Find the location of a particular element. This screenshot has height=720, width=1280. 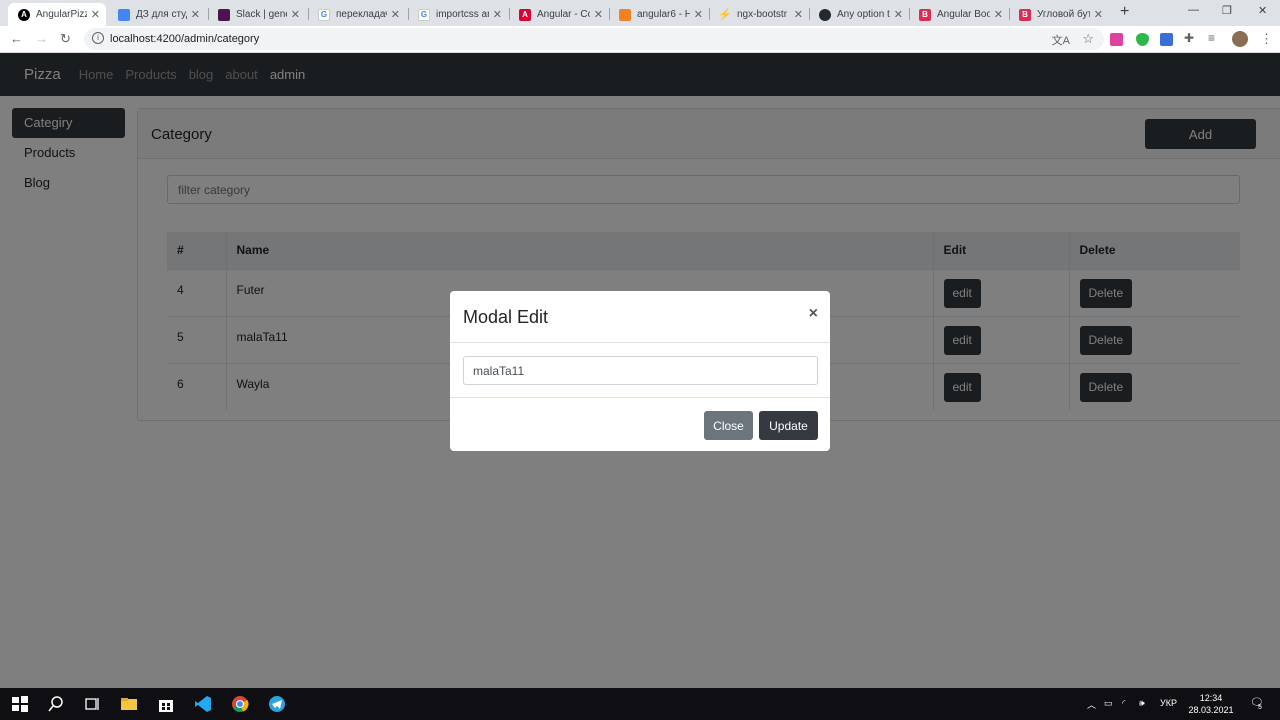

tab-title: Slack | gene is located at coordinates (261, 14).